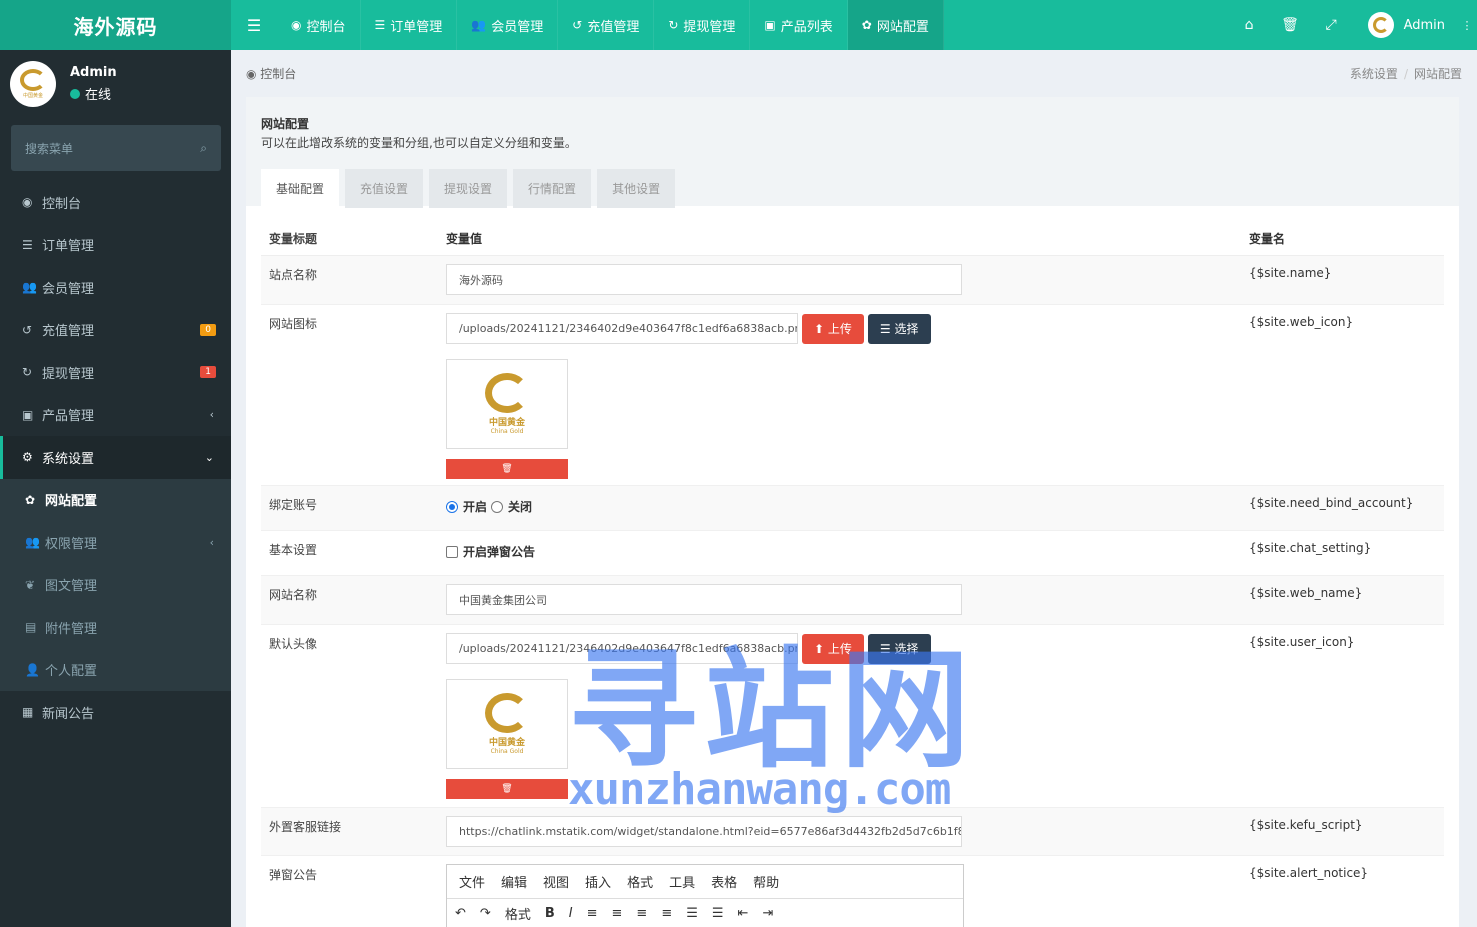 This screenshot has width=1477, height=927. What do you see at coordinates (115, 287) in the screenshot?
I see `sidebar-item-members: 👥 会员管理` at bounding box center [115, 287].